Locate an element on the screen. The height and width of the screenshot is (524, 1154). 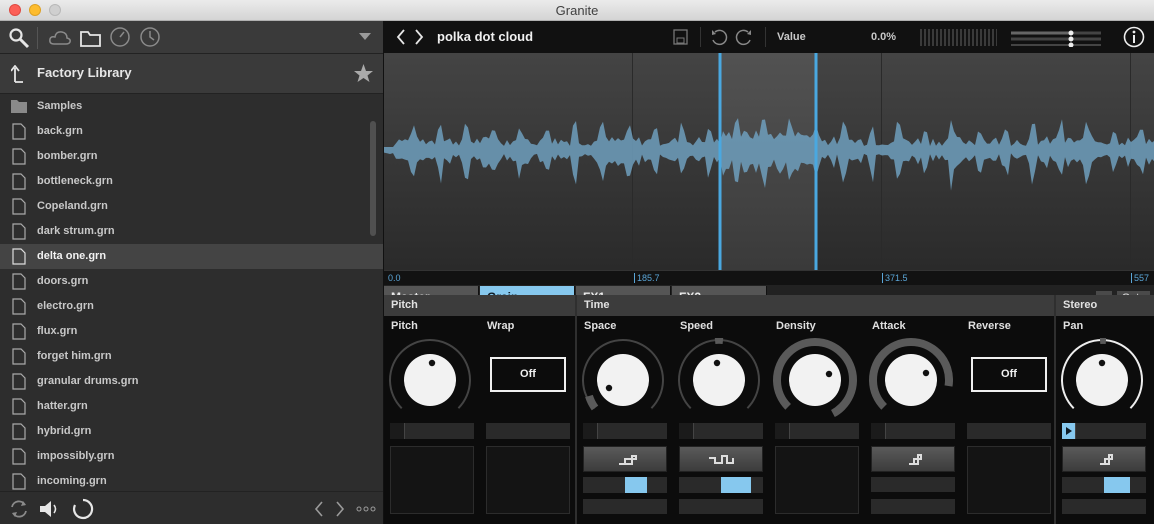
window-titlebar: Granite is located at coordinates (577, 10).